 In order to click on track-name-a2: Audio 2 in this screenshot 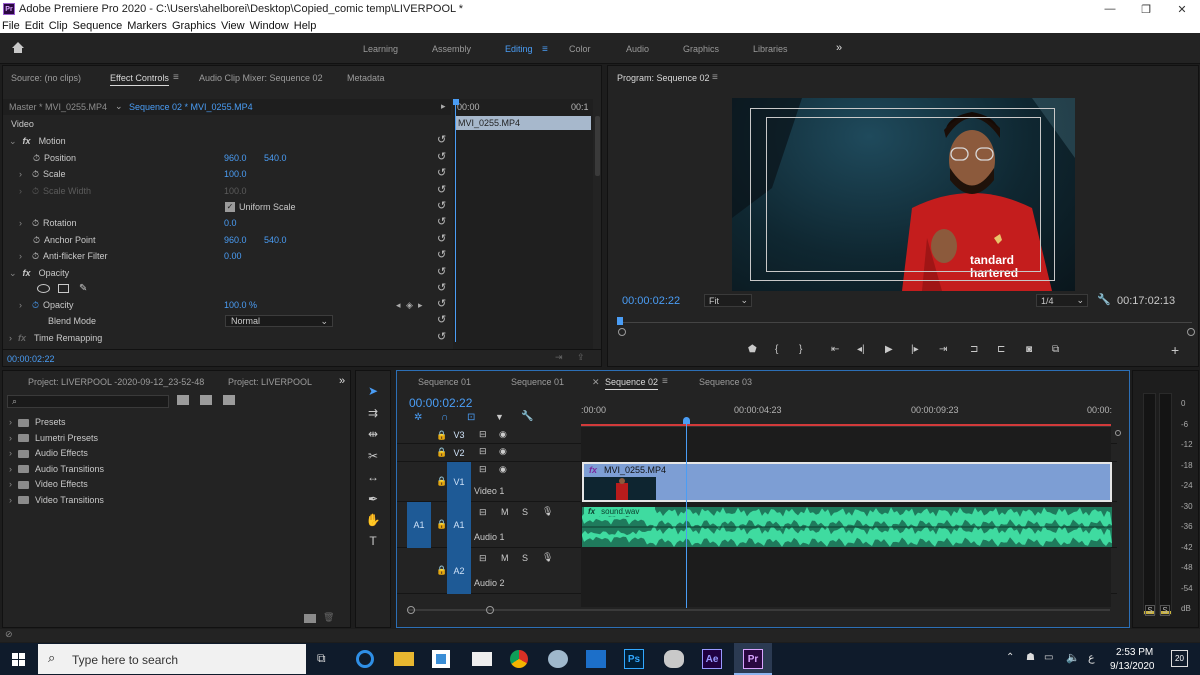, I will do `click(489, 583)`.